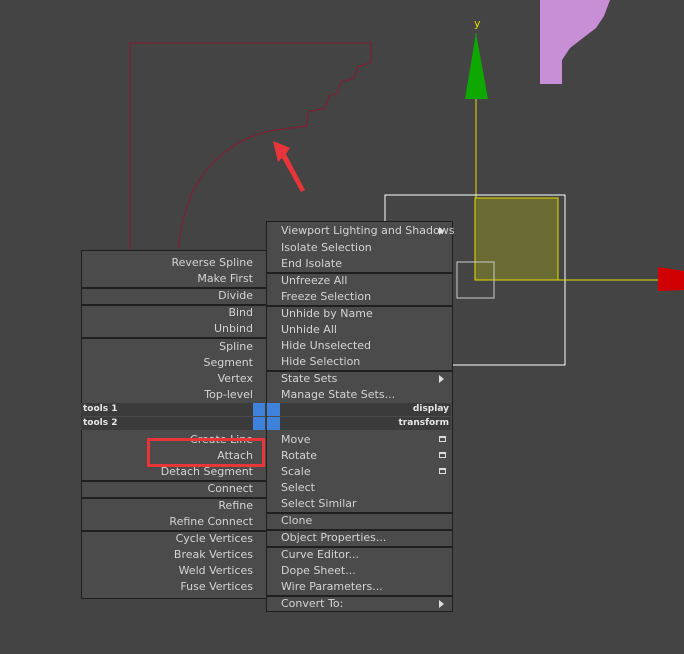 This screenshot has height=654, width=684. Describe the element at coordinates (319, 504) in the screenshot. I see `menu-item-select-similar: Select Similar` at that location.